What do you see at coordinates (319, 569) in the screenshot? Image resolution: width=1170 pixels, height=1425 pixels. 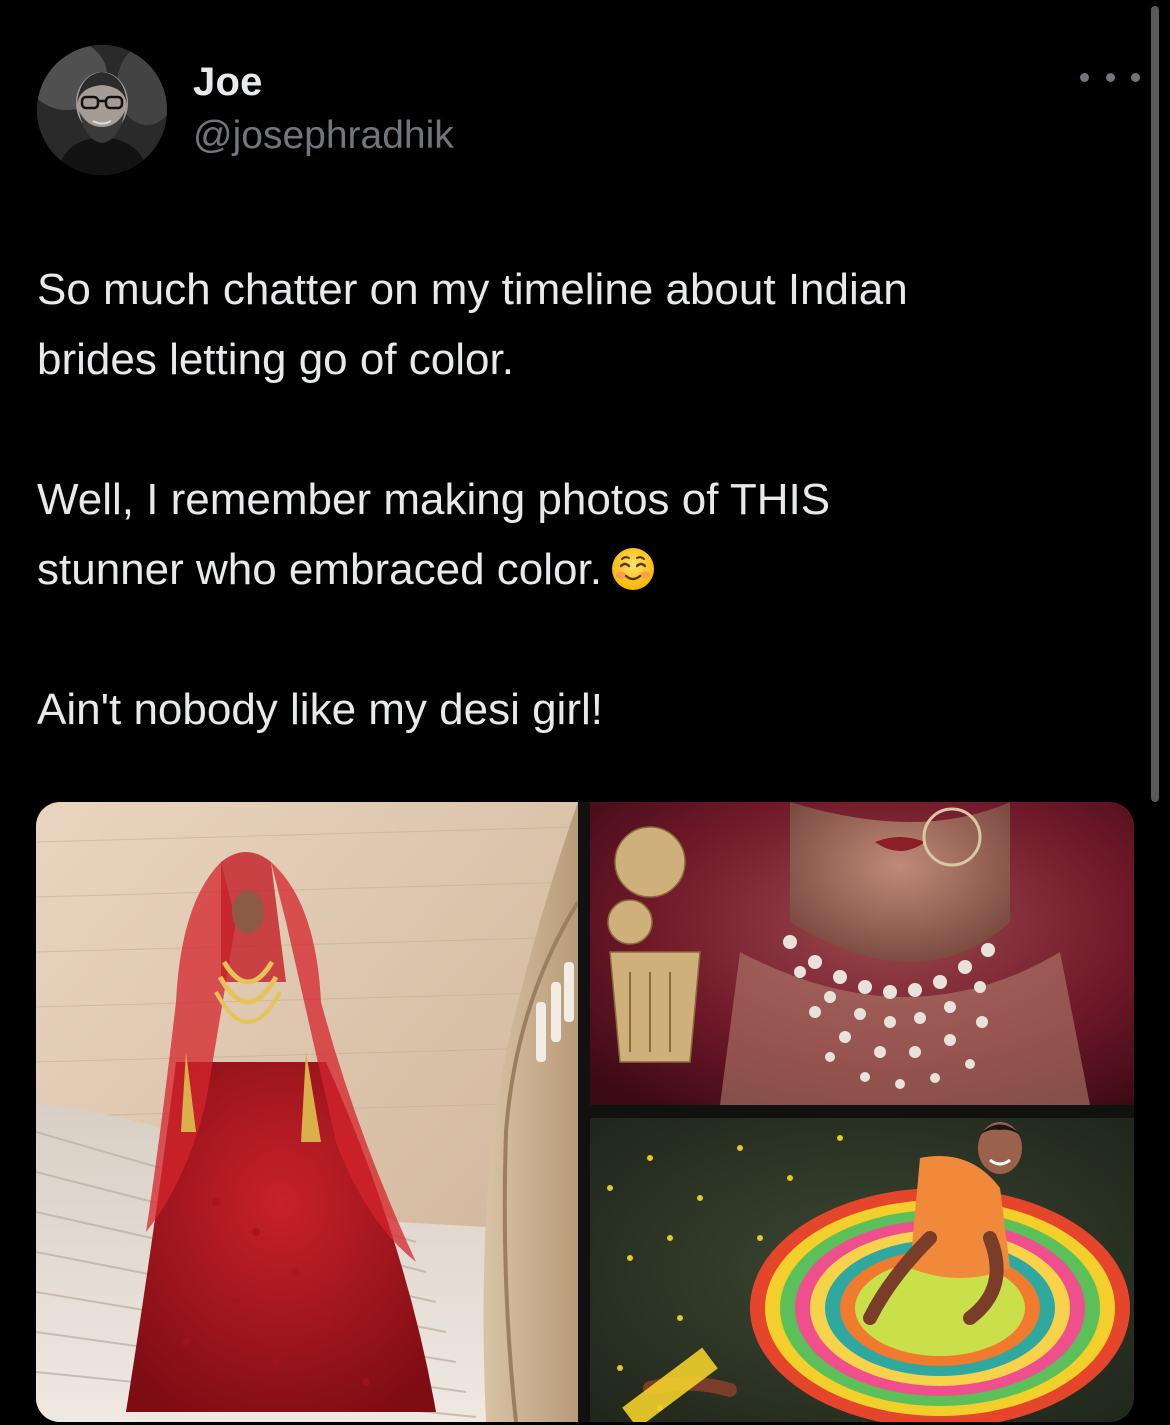 I see `tweet-line: stunner who embraced color.` at bounding box center [319, 569].